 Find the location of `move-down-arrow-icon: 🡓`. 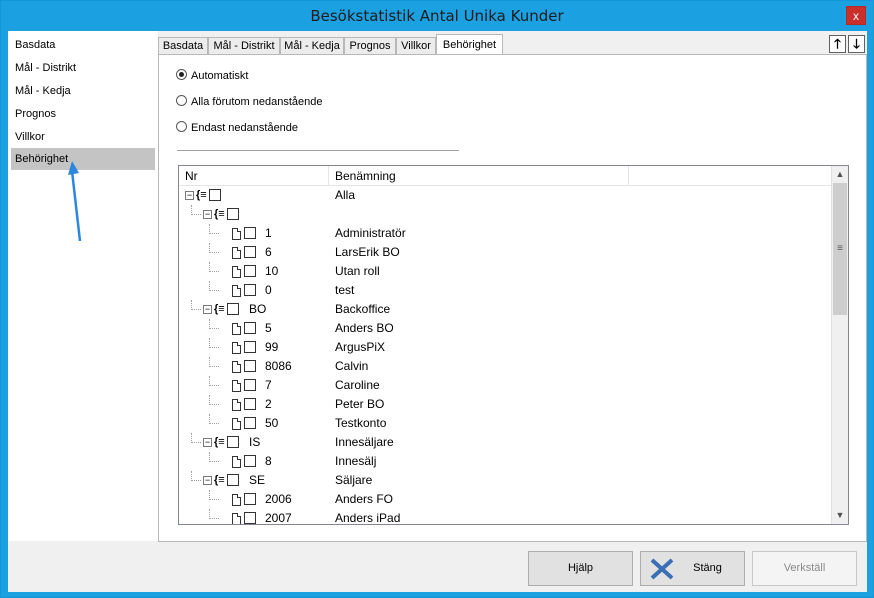

move-down-arrow-icon: 🡓 is located at coordinates (856, 44).